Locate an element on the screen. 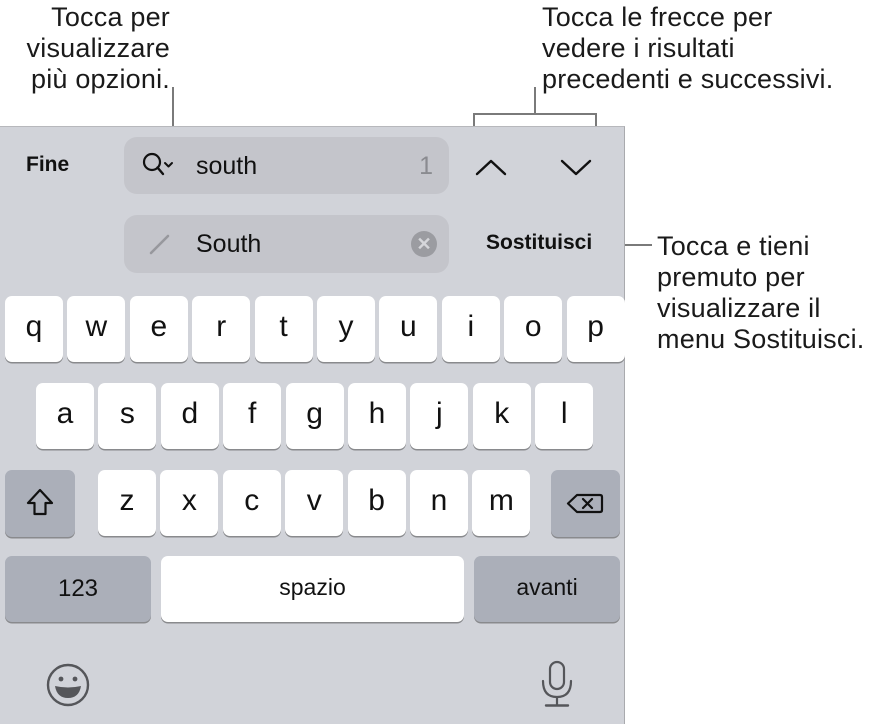 The image size is (889, 724). key-m: m is located at coordinates (501, 503).